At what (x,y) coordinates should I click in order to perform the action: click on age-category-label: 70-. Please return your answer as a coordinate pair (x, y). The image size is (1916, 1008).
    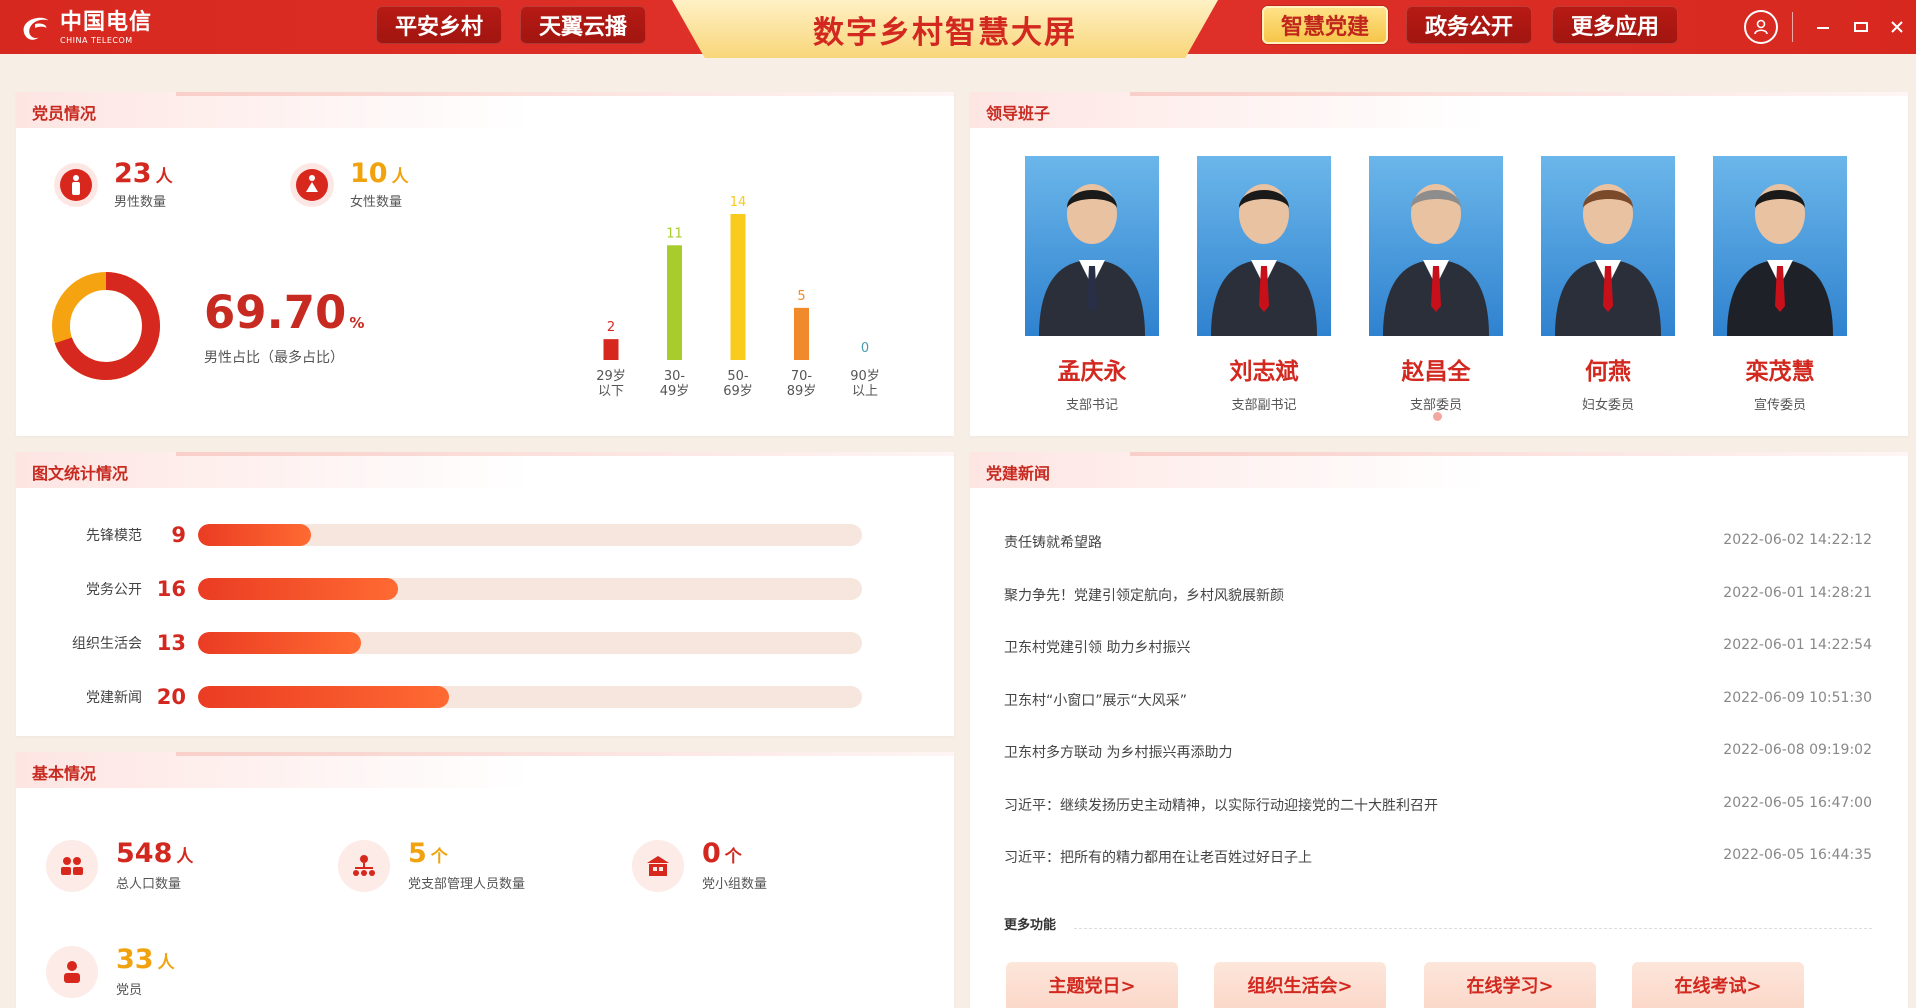
    Looking at the image, I should click on (802, 376).